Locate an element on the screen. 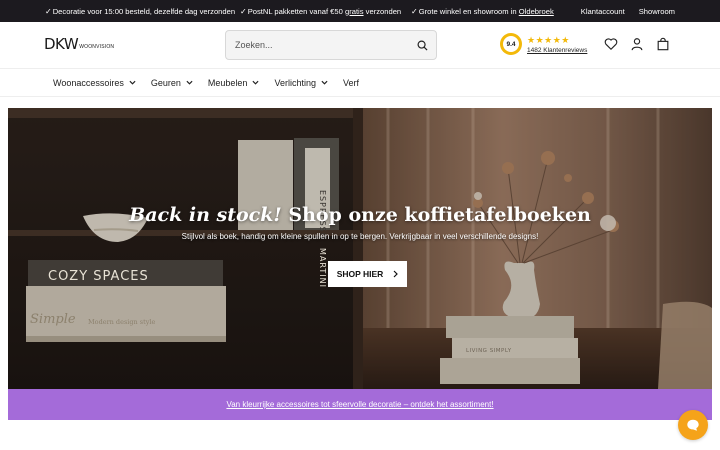  usp-text: verzonden is located at coordinates (383, 11).